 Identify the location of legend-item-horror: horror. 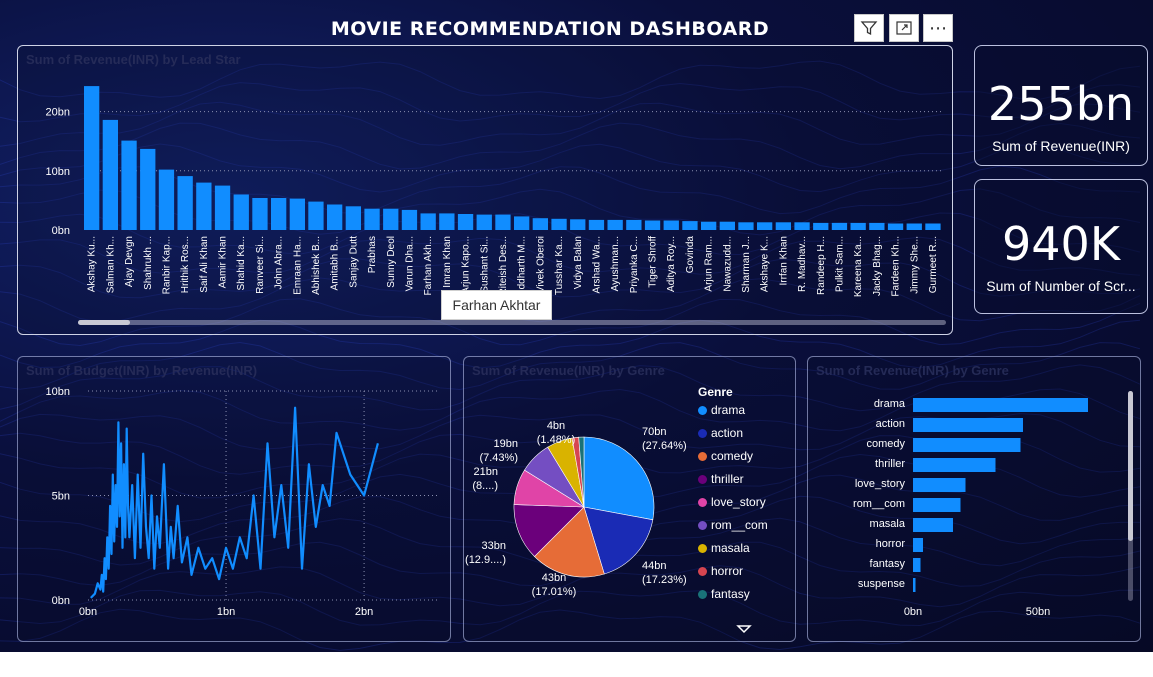
(720, 571).